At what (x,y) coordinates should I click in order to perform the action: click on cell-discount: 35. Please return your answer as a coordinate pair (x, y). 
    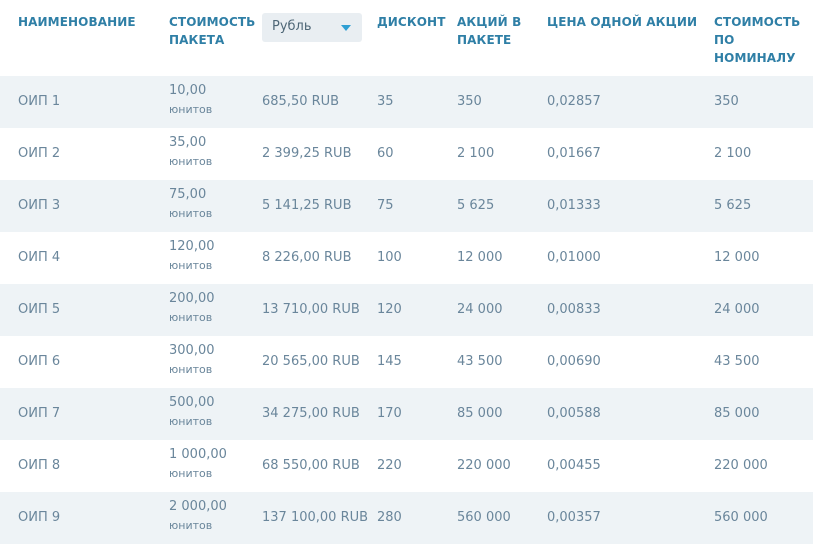
    Looking at the image, I should click on (385, 101).